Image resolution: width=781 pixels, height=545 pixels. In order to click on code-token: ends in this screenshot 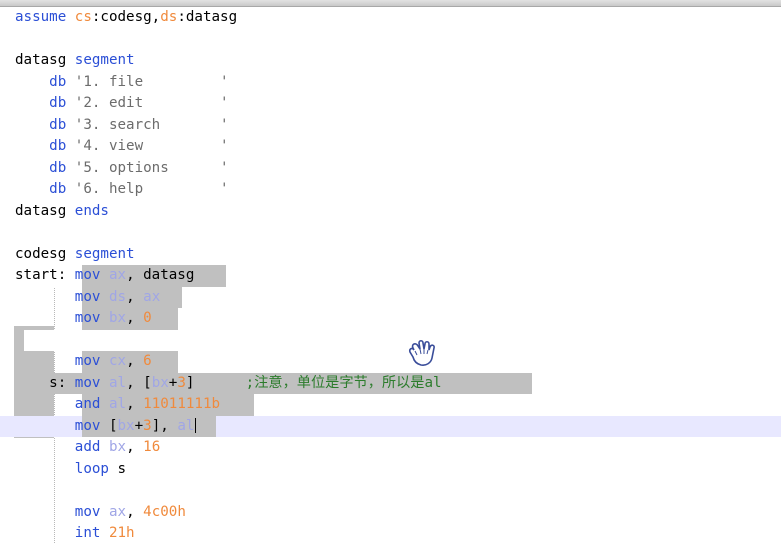, I will do `click(91, 210)`.